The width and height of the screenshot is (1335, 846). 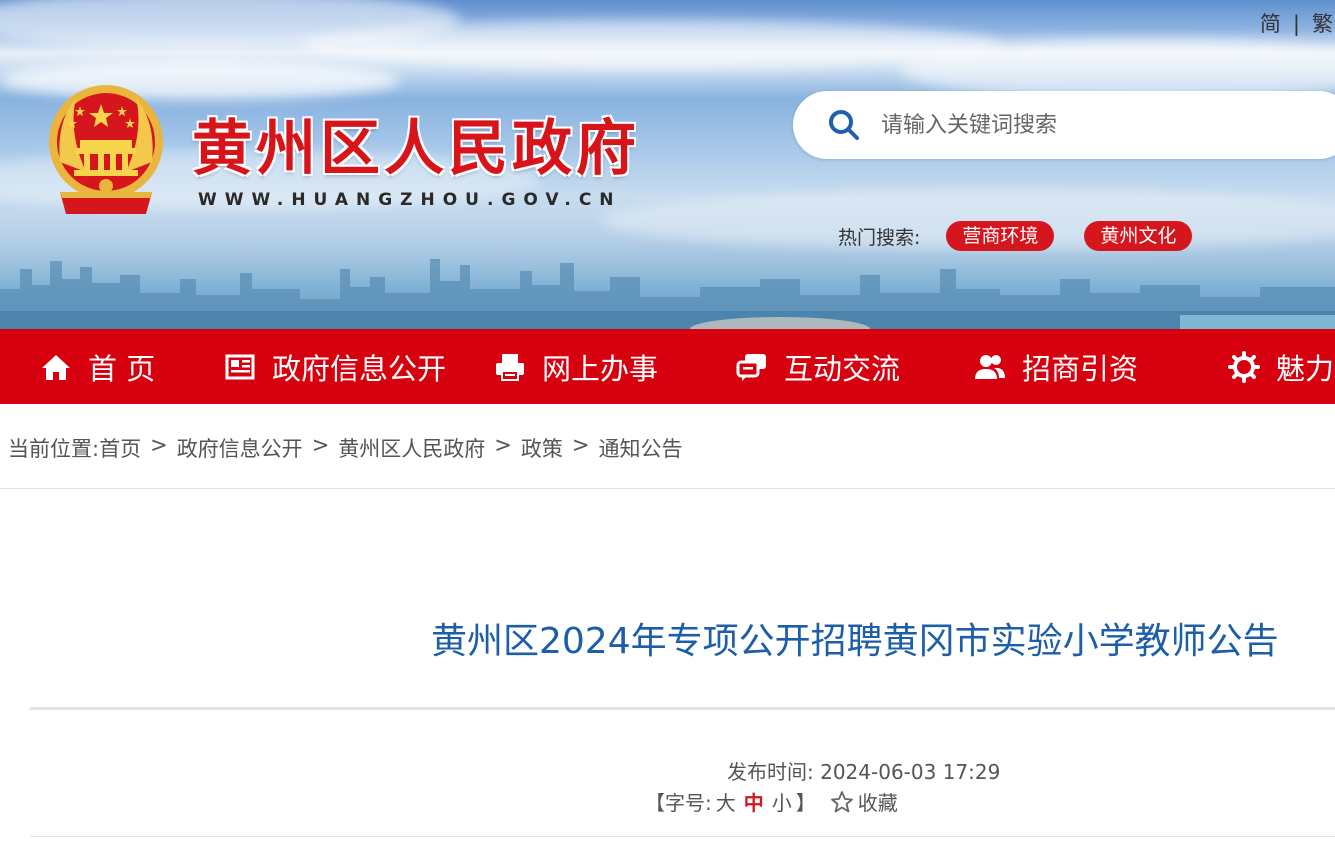 I want to click on search-box, so click(x=1064, y=125).